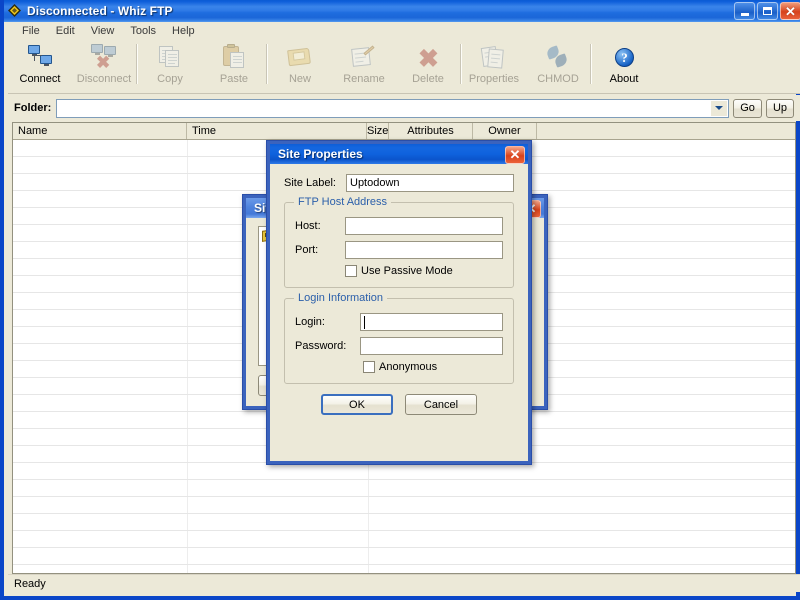 This screenshot has height=600, width=800. I want to click on new-folder-icon, so click(300, 58).